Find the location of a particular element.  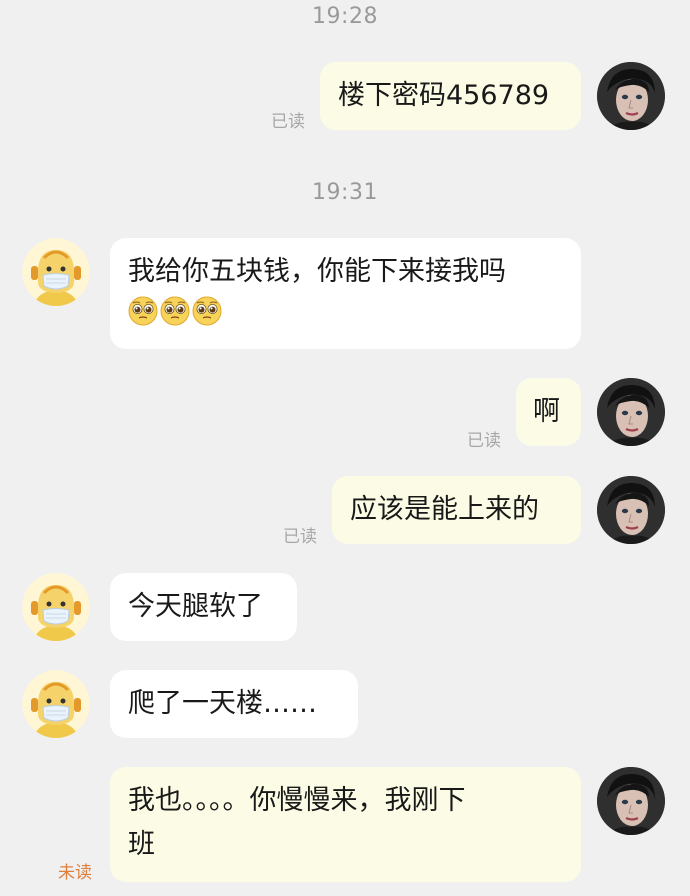

message-text: 啊 is located at coordinates (546, 411).